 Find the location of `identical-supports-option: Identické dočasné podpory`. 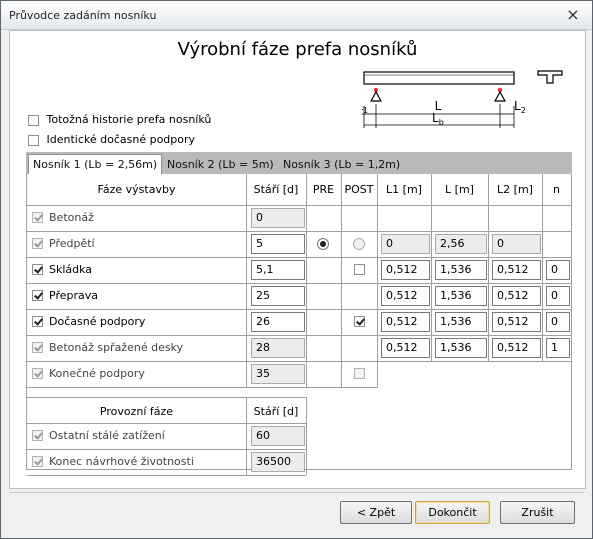

identical-supports-option: Identické dočasné podpory is located at coordinates (111, 139).